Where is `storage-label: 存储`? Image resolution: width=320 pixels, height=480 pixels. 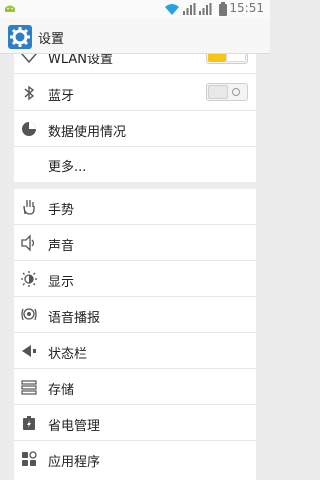 storage-label: 存储 is located at coordinates (61, 390).